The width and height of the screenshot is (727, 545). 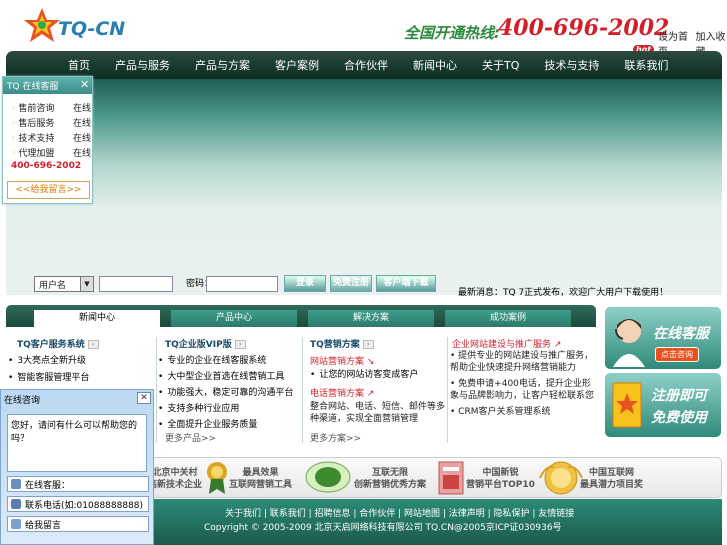 What do you see at coordinates (234, 318) in the screenshot?
I see `tab-products: 产品中心` at bounding box center [234, 318].